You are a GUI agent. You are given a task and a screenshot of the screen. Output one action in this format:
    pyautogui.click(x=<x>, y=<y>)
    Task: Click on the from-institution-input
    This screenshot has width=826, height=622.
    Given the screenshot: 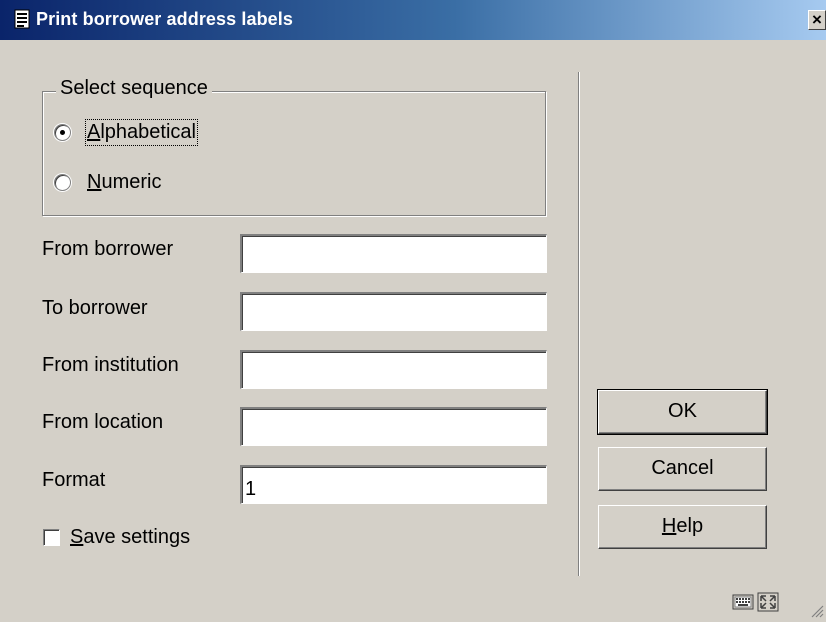 What is the action you would take?
    pyautogui.click(x=393, y=369)
    